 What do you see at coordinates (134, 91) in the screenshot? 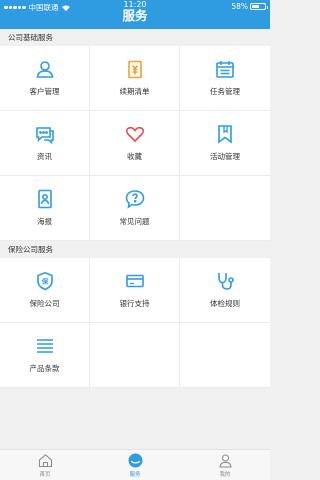
I see `service-label: 续期清单` at bounding box center [134, 91].